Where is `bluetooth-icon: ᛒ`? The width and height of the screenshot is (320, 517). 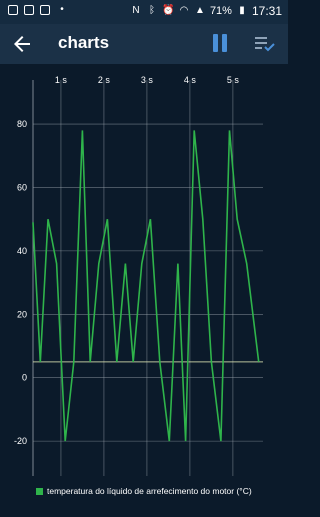 bluetooth-icon: ᛒ is located at coordinates (151, 10).